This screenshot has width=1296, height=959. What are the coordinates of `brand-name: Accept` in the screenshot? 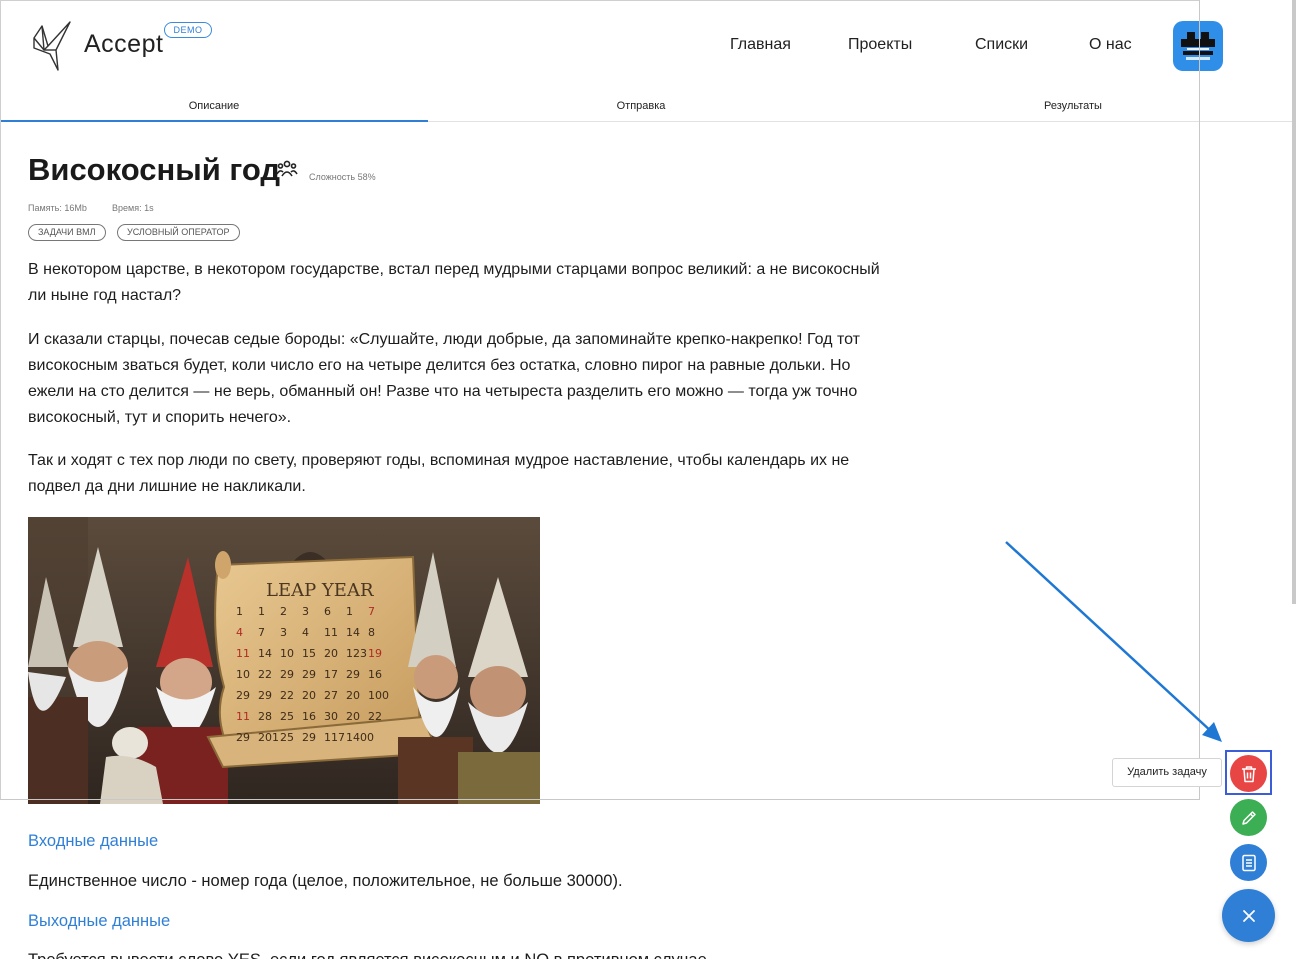 It's located at (123, 44).